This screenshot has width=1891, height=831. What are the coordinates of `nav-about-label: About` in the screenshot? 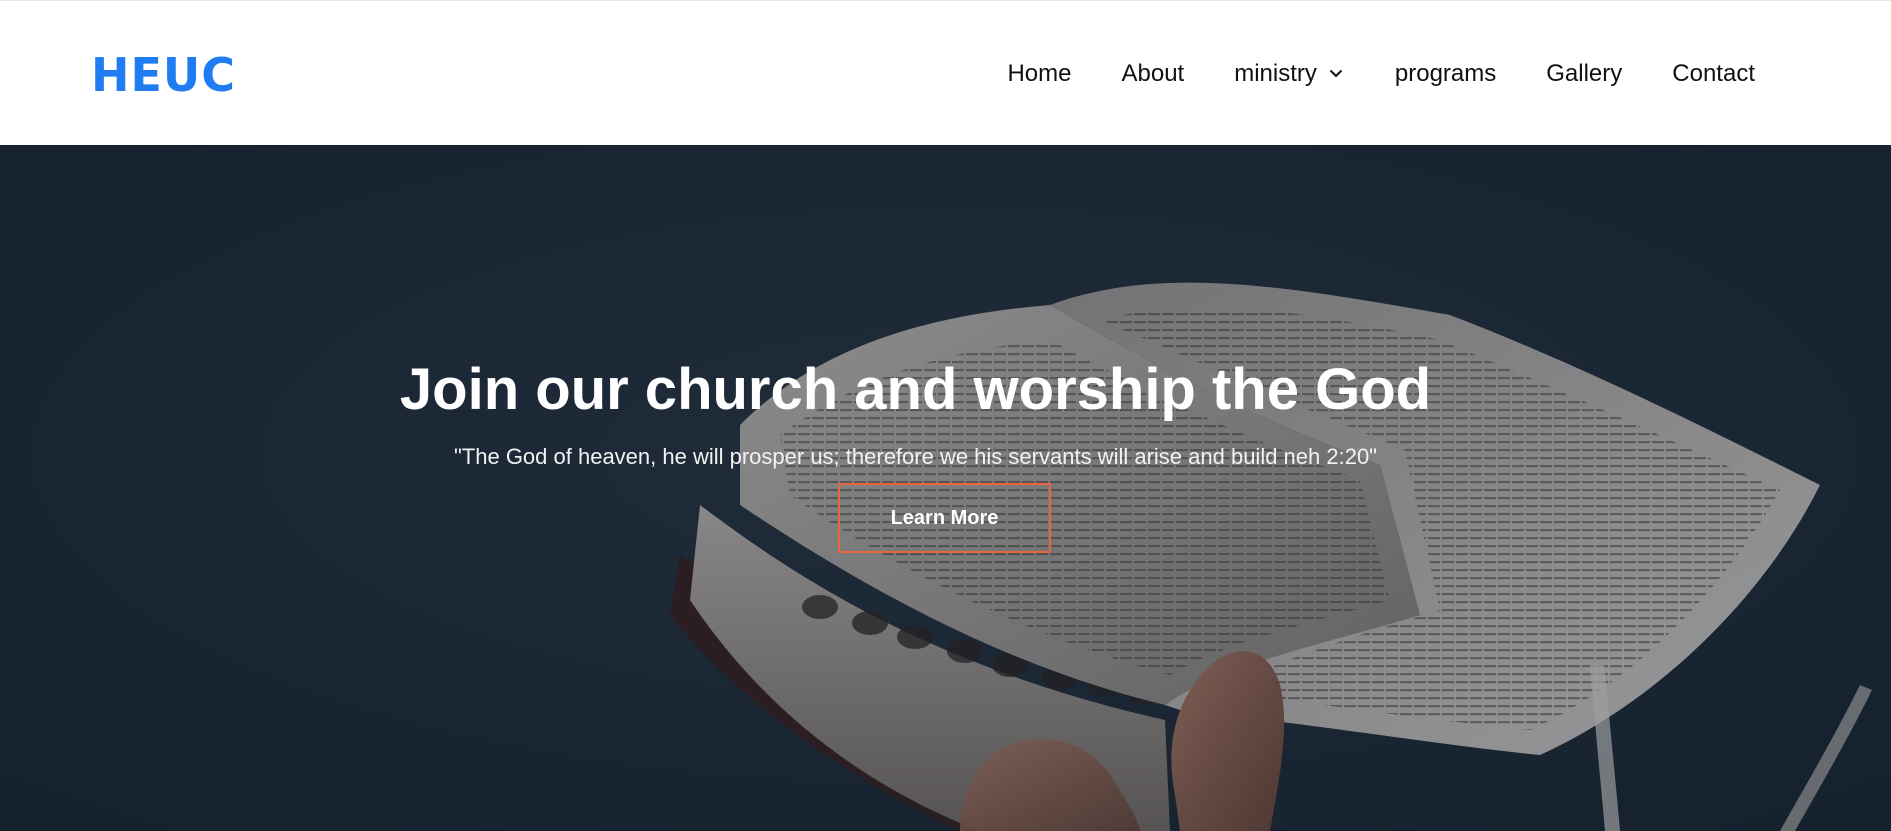 It's located at (1153, 73).